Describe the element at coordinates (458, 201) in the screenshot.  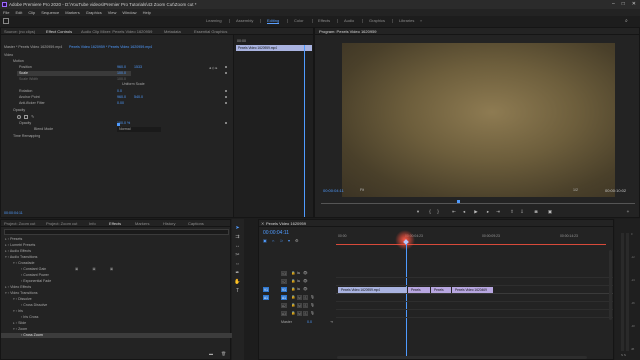
I see `program-playhead` at that location.